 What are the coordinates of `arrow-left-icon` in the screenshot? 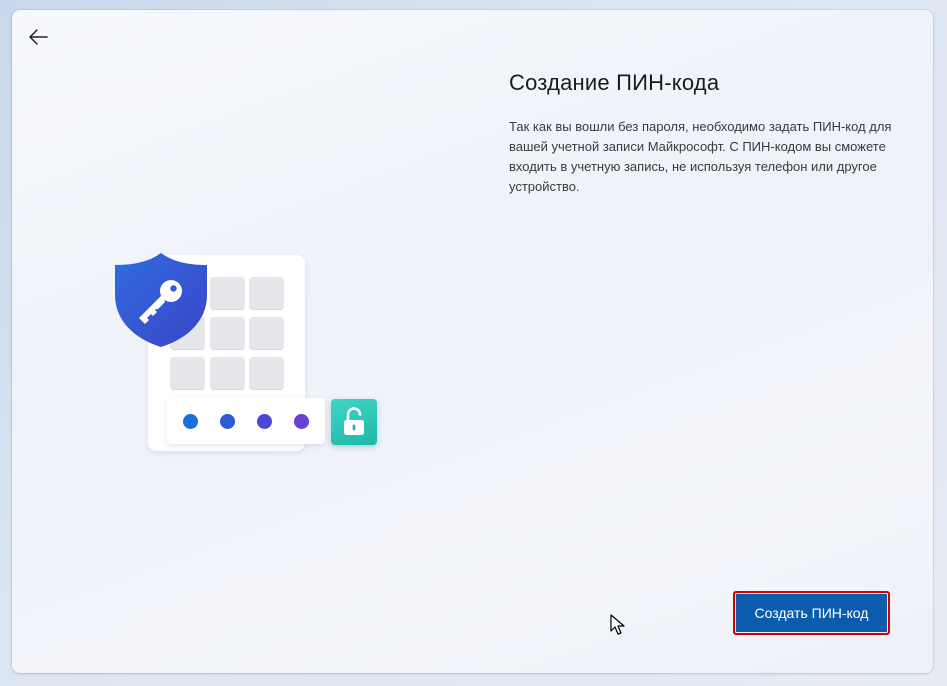 It's located at (38, 37).